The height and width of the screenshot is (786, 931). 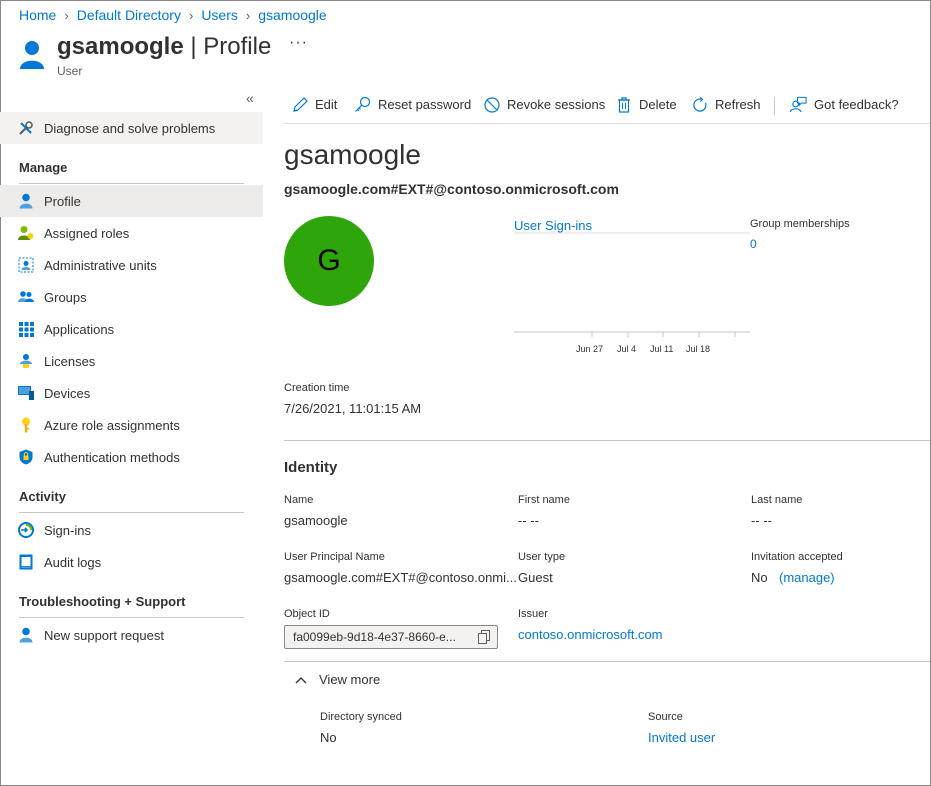 What do you see at coordinates (798, 104) in the screenshot?
I see `feedback-icon` at bounding box center [798, 104].